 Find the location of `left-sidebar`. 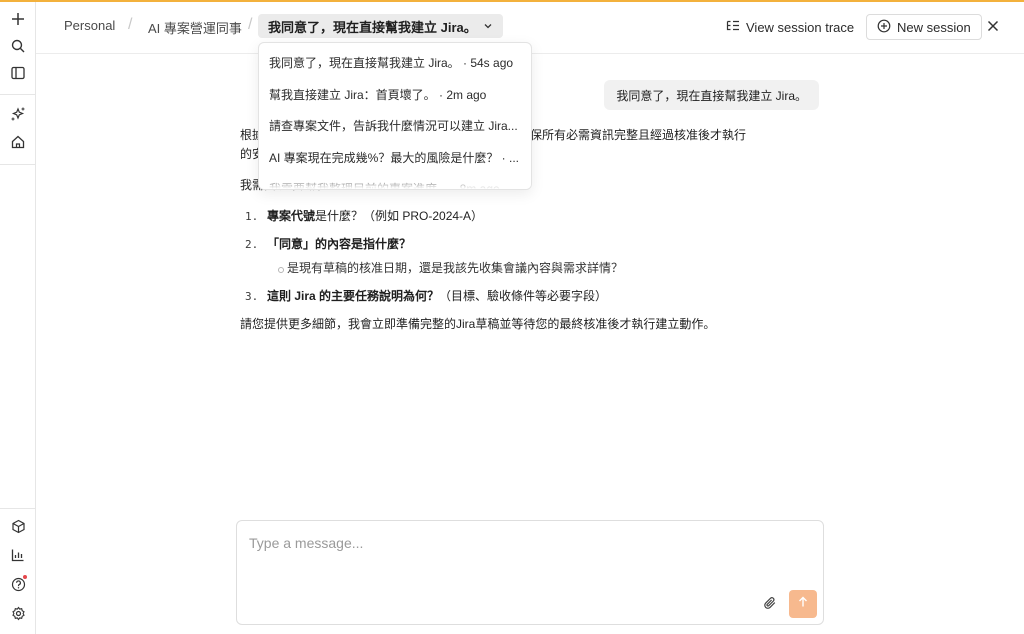

left-sidebar is located at coordinates (18, 318).